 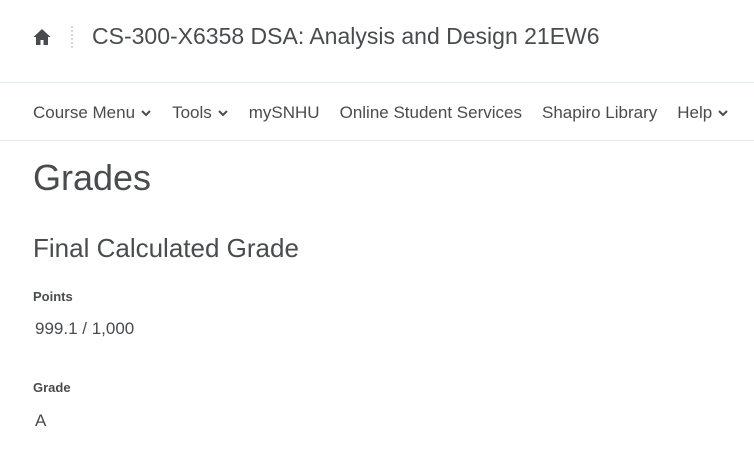 What do you see at coordinates (192, 112) in the screenshot?
I see `nav-item-label: Tools` at bounding box center [192, 112].